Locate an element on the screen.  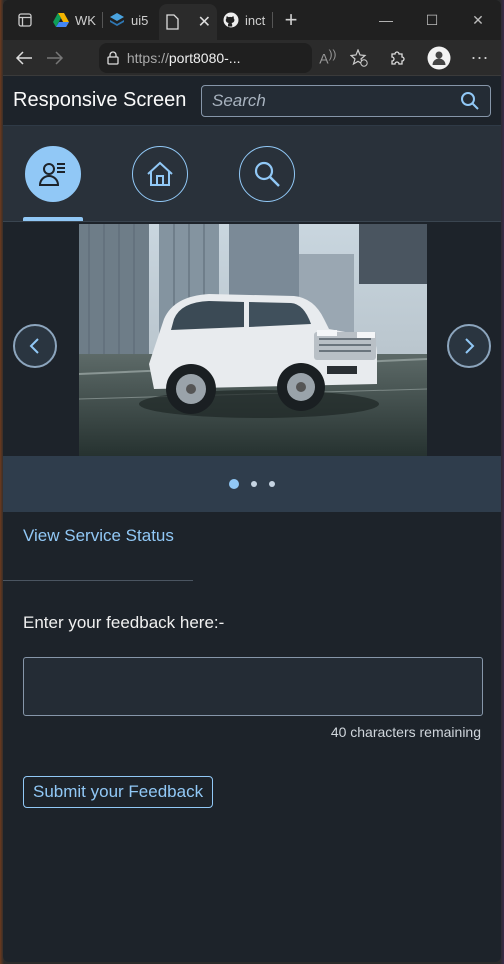
tab-label: inct is located at coordinates (255, 20).